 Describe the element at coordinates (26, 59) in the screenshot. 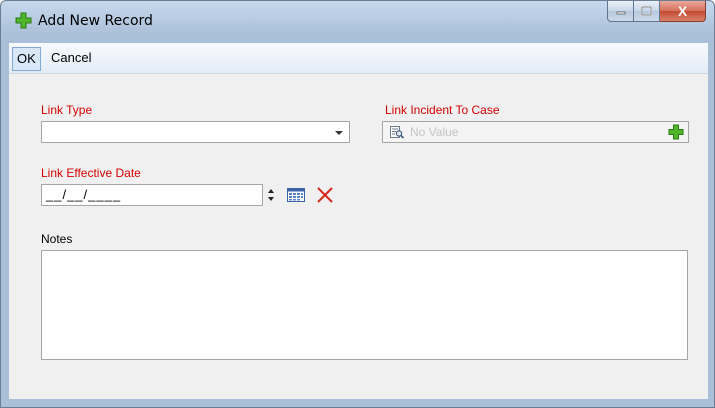

I see `ok-button: OK` at that location.